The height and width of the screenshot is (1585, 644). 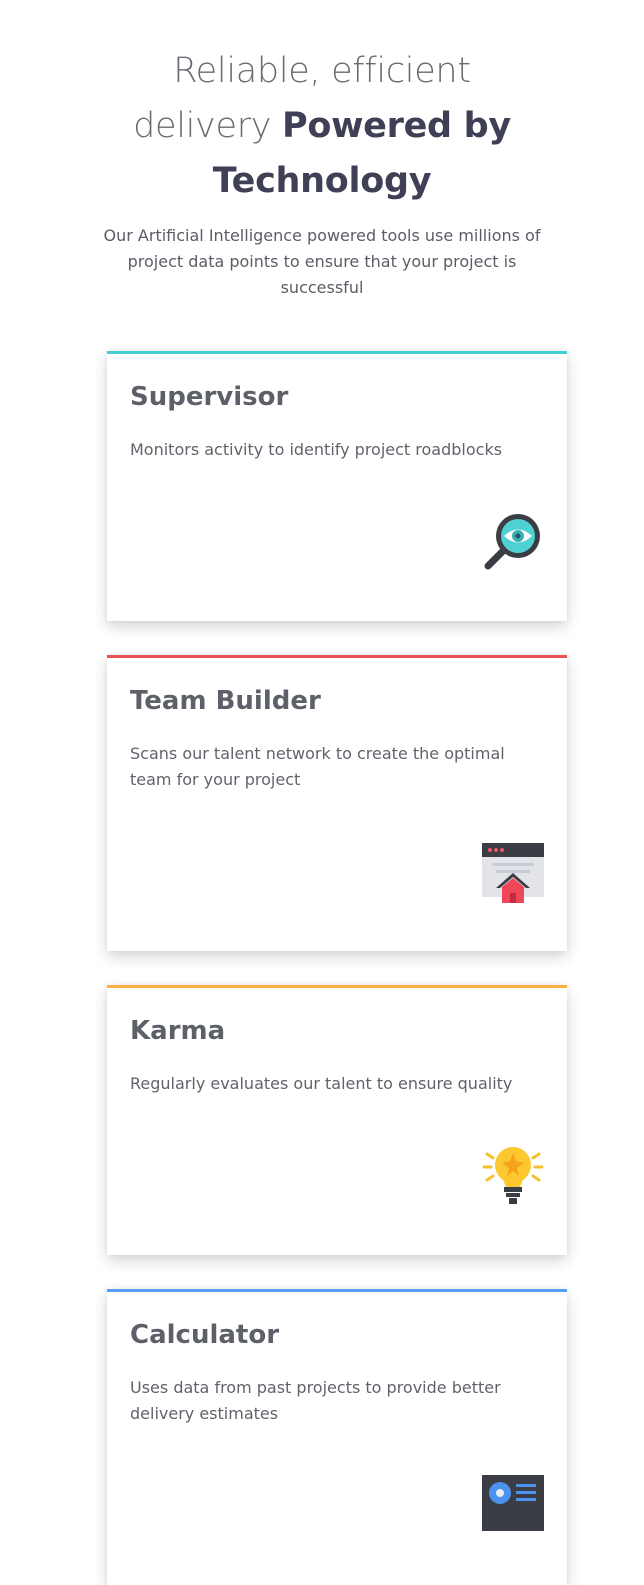 What do you see at coordinates (513, 541) in the screenshot?
I see `magnifier-eye-icon` at bounding box center [513, 541].